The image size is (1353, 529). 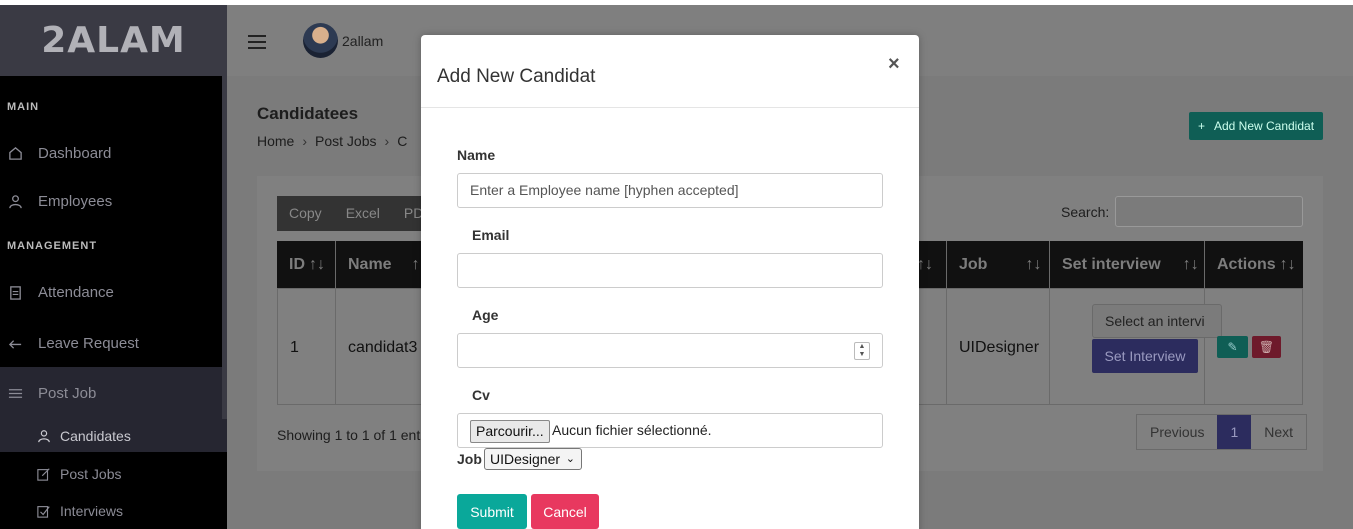 What do you see at coordinates (491, 235) in the screenshot?
I see `email-label: Email` at bounding box center [491, 235].